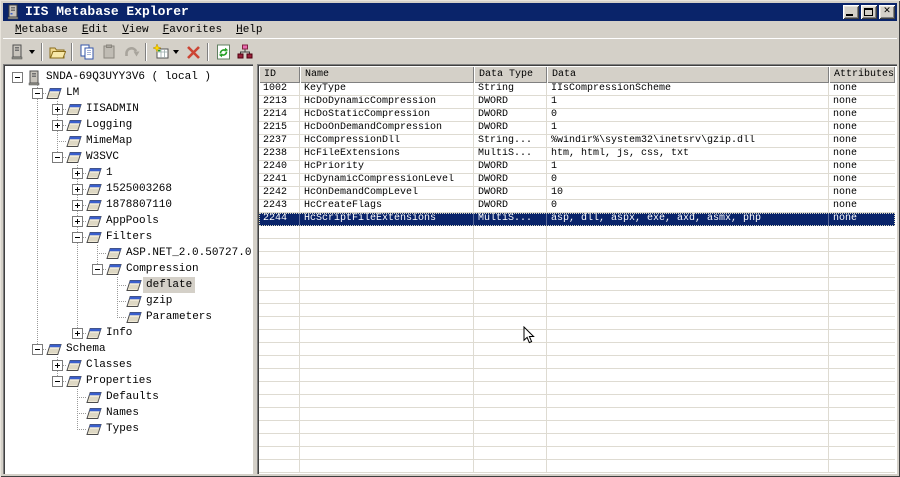 The width and height of the screenshot is (900, 477). What do you see at coordinates (188, 253) in the screenshot?
I see `tree-item-label: ASP.NET_2.0.50727.0` at bounding box center [188, 253].